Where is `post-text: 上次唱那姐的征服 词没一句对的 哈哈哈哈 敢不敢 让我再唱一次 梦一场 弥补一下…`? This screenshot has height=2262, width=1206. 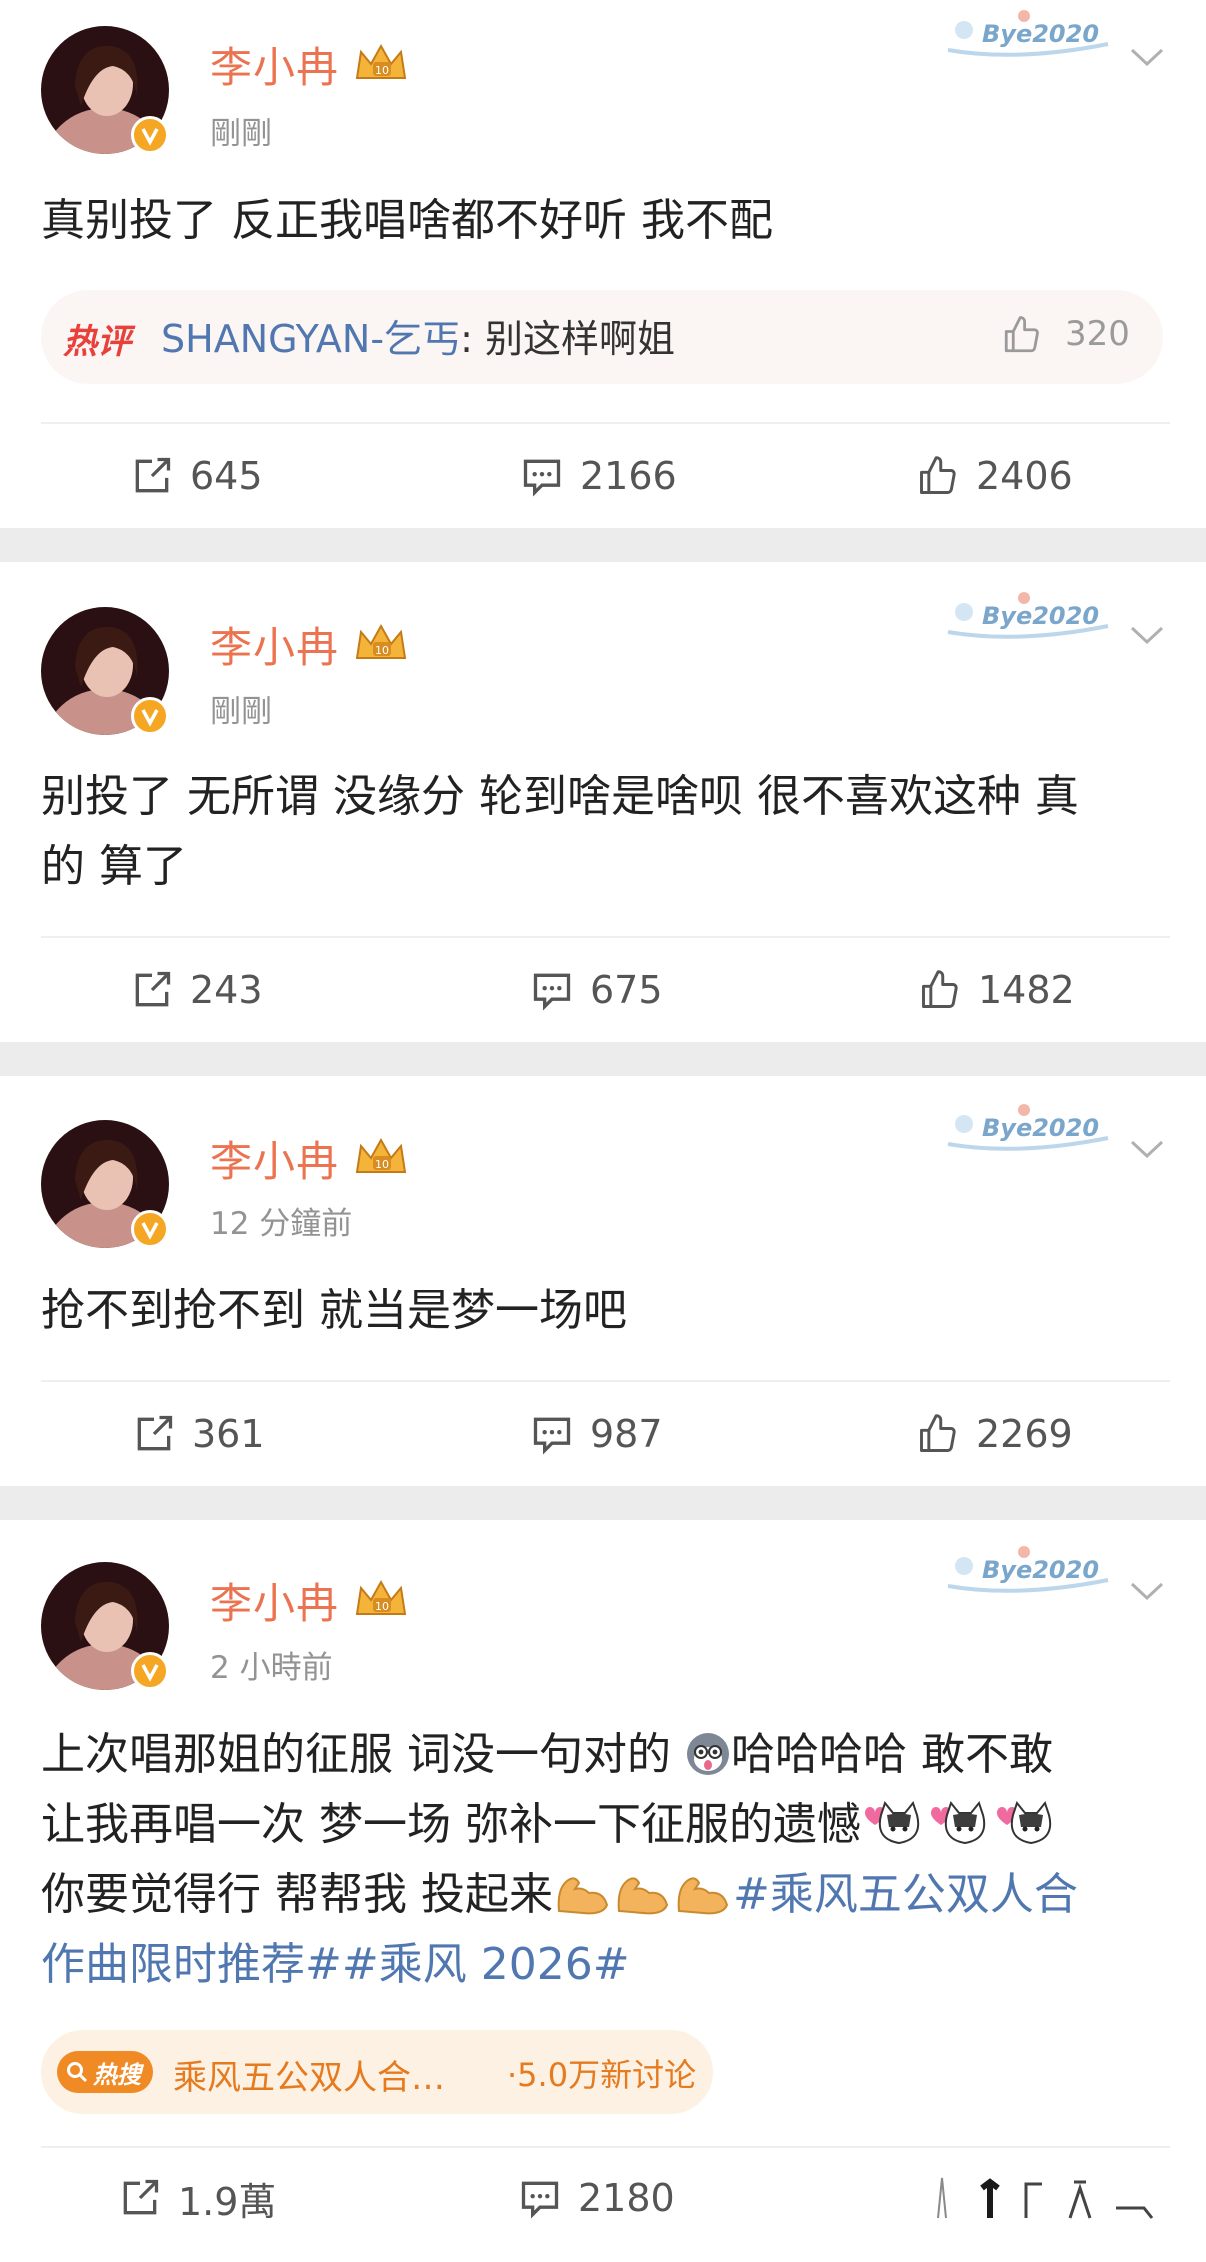
post-text: 上次唱那姐的征服 词没一句对的 哈哈哈哈 敢不敢 让我再唱一次 梦一场 弥补一下… is located at coordinates (605, 1860).